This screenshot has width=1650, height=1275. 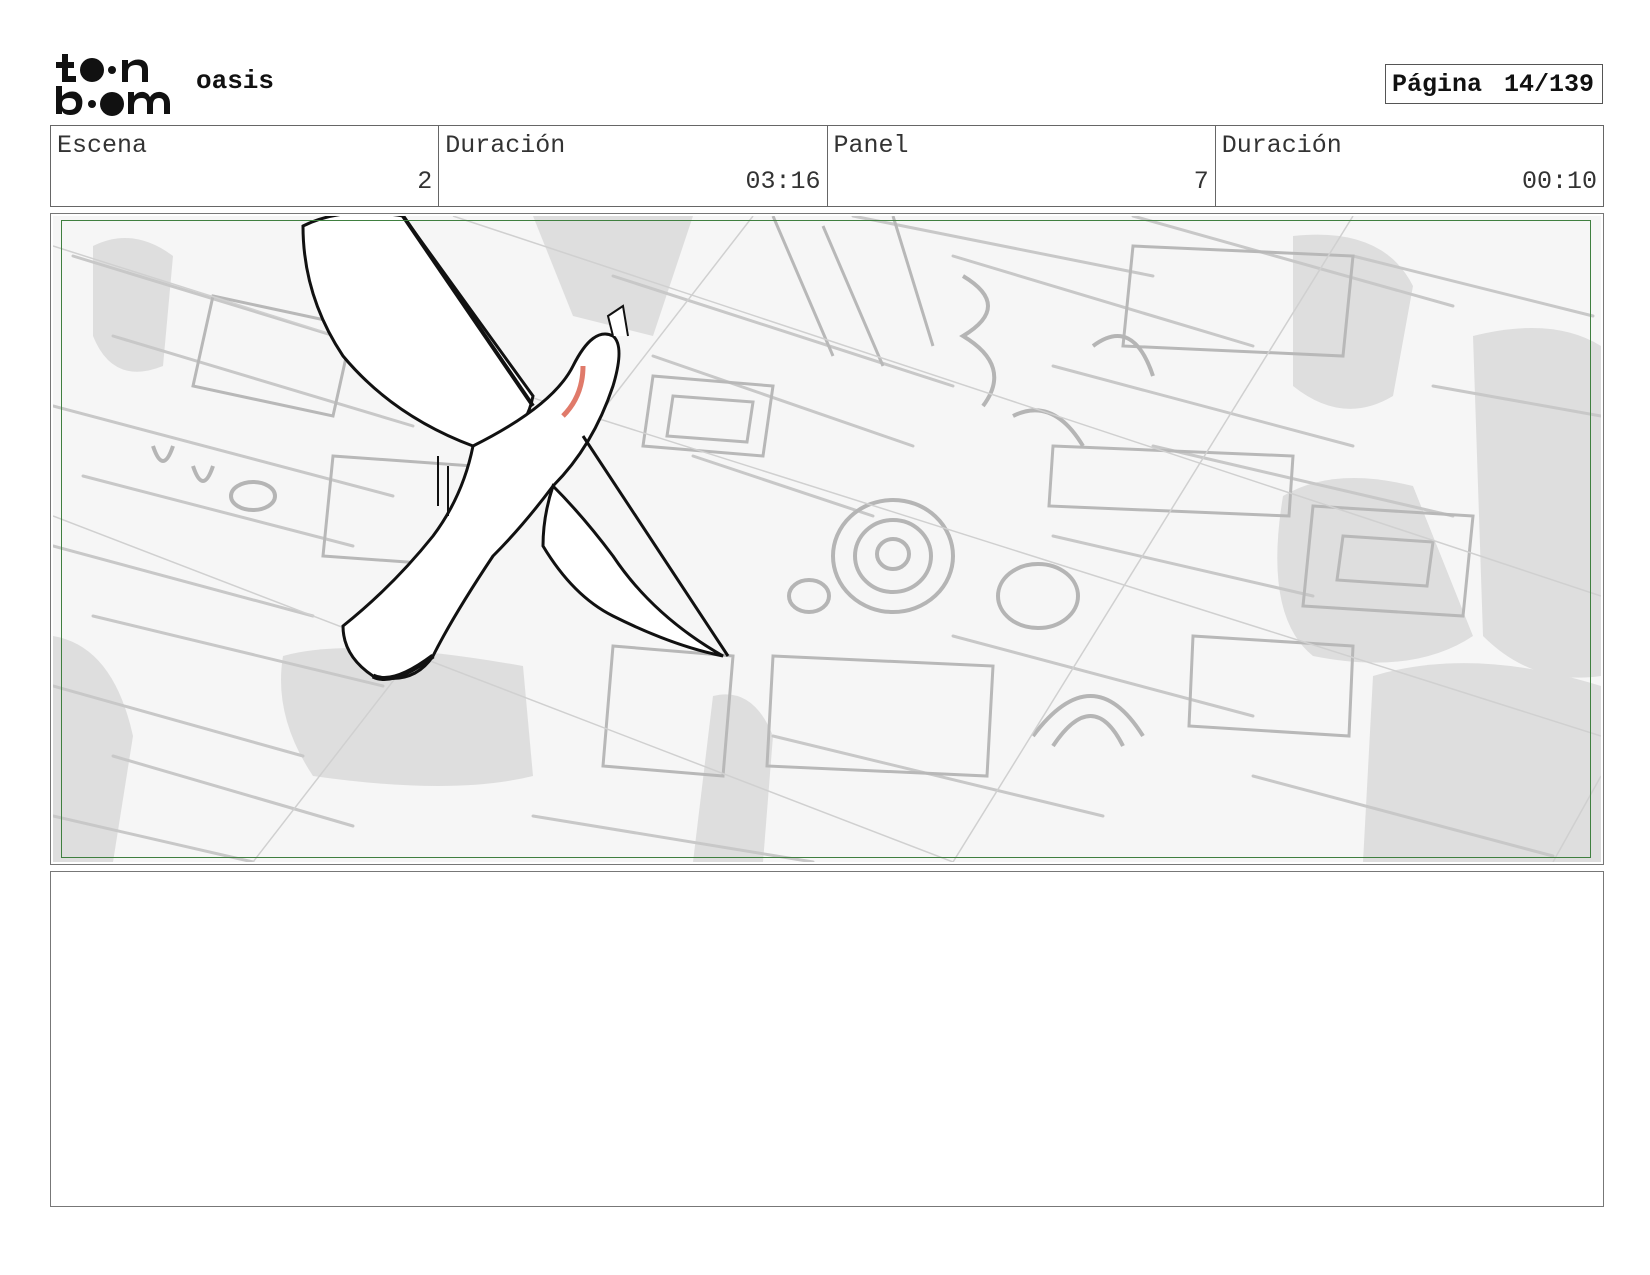 What do you see at coordinates (1549, 84) in the screenshot?
I see `page-value: 14/139` at bounding box center [1549, 84].